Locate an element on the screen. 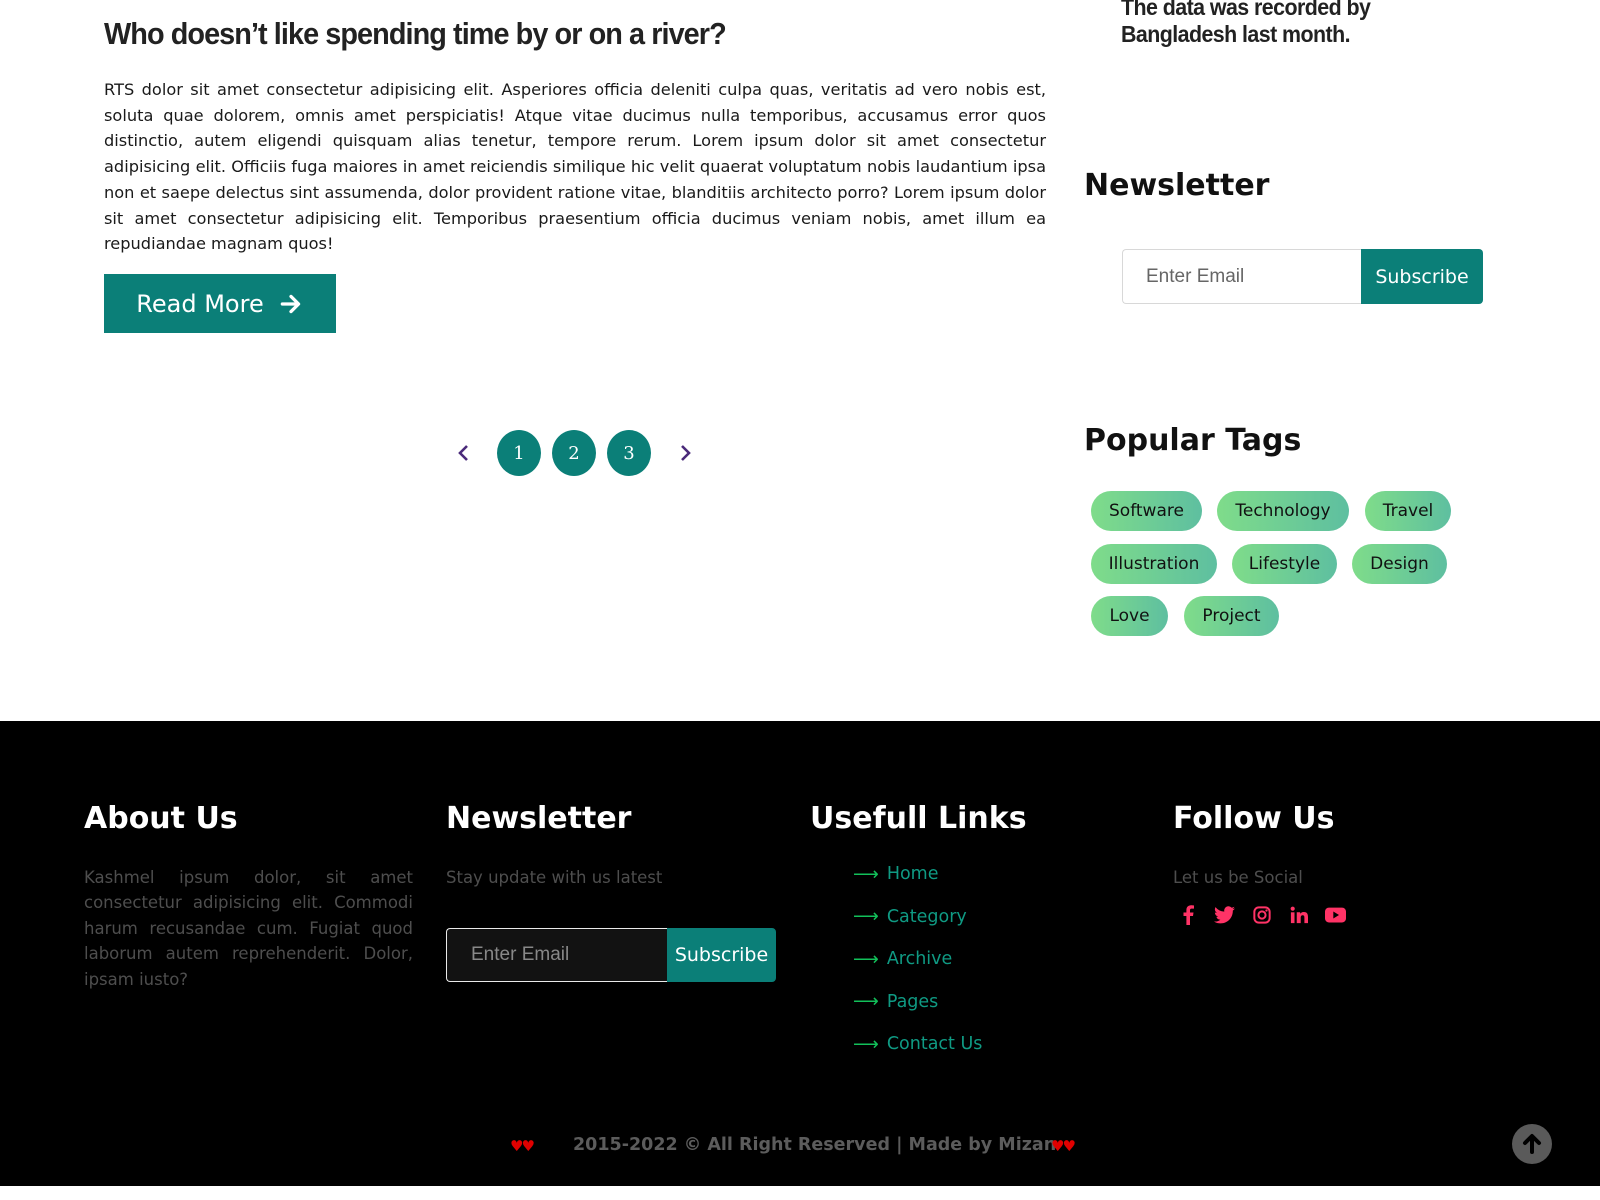  youtube-icon is located at coordinates (1335, 914).